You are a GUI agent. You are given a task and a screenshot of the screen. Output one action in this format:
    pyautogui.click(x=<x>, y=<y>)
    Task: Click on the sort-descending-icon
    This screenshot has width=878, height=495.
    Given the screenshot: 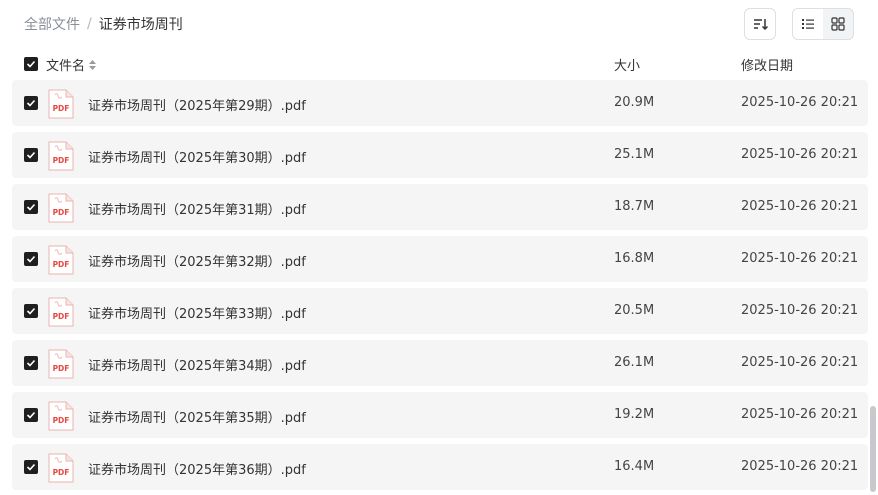 What is the action you would take?
    pyautogui.click(x=761, y=25)
    